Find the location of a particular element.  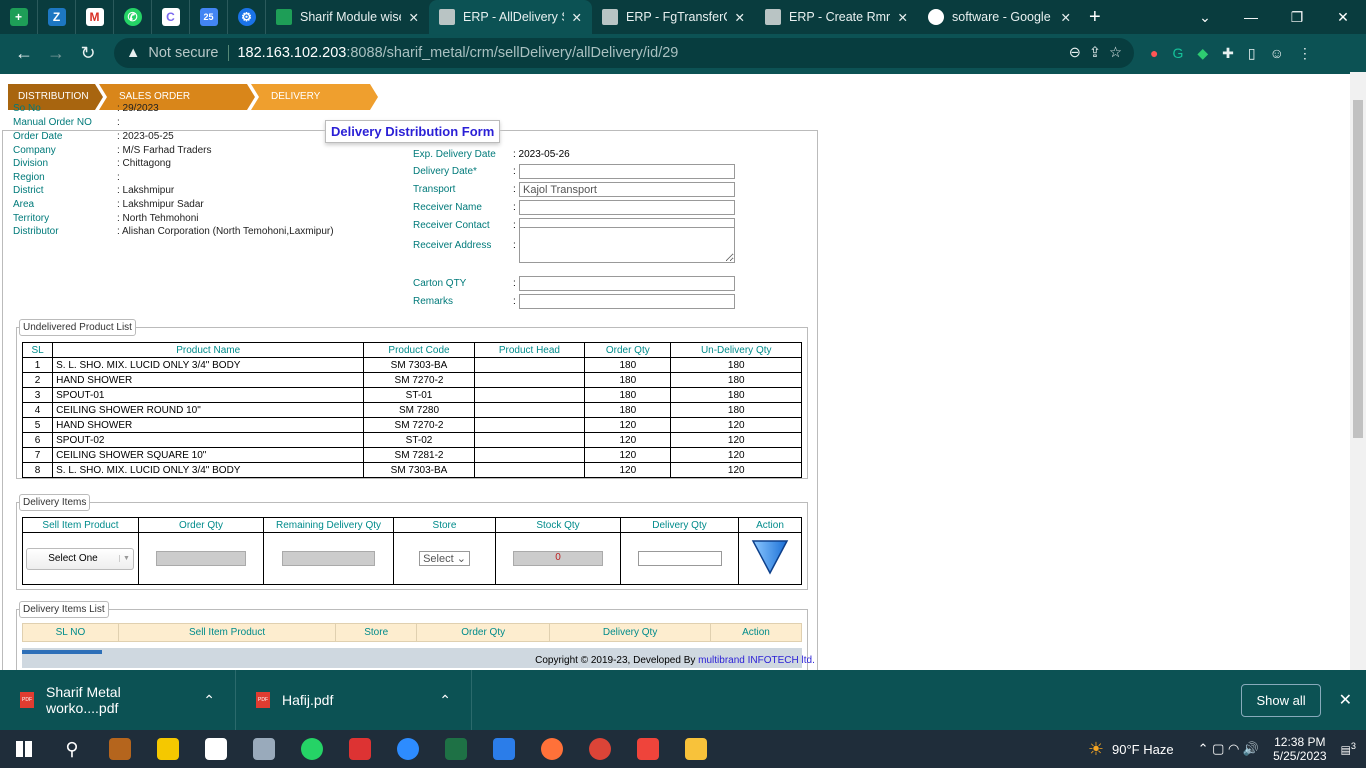

browser-tab: software - Google ✕ is located at coordinates (999, 17).